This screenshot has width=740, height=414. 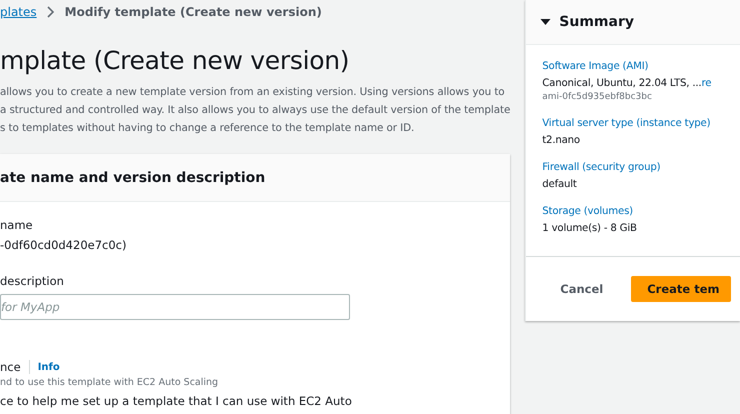 I want to click on summary-title: Summary, so click(x=596, y=22).